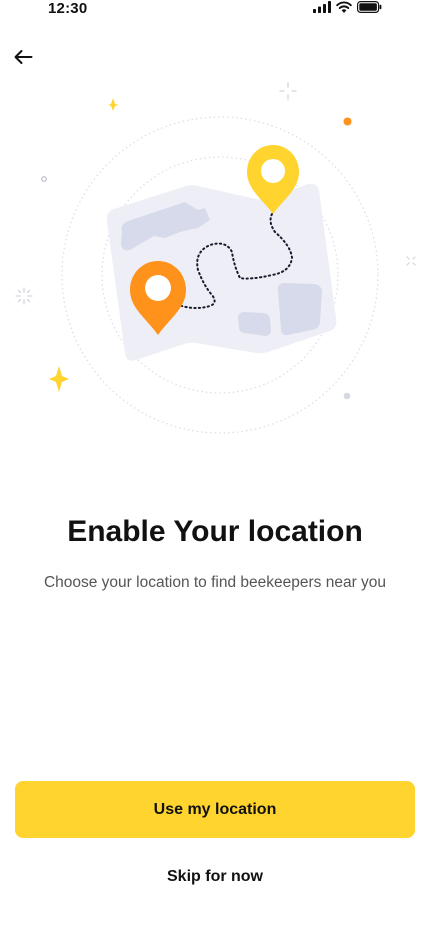 This screenshot has height=932, width=430. Describe the element at coordinates (322, 9) in the screenshot. I see `signal-icon` at that location.